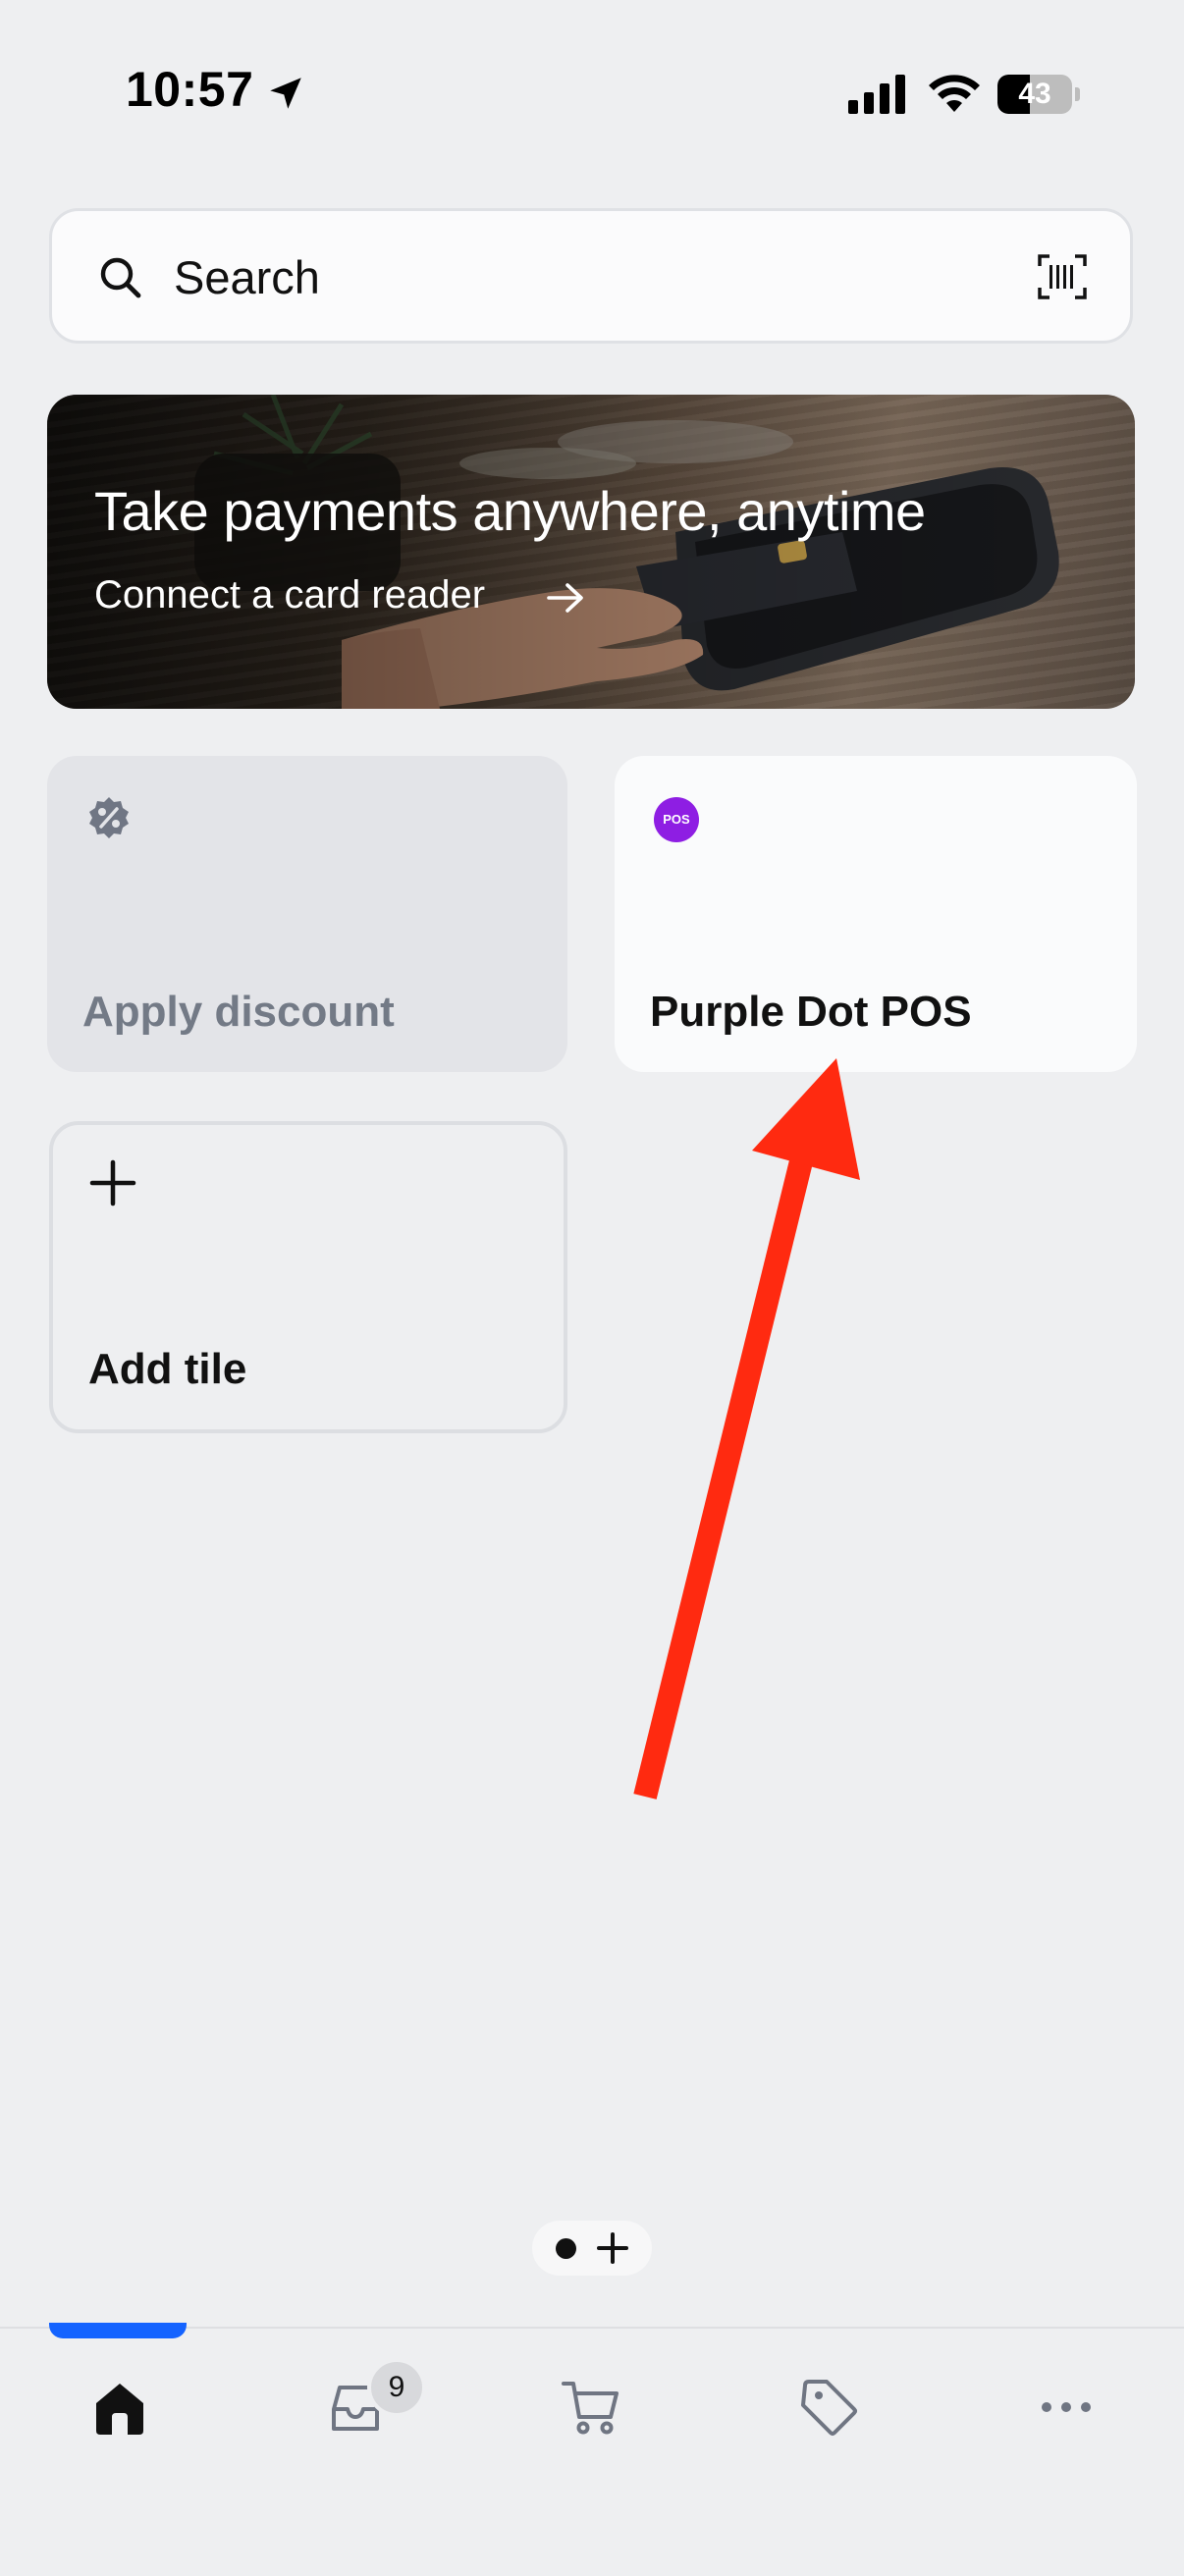  Describe the element at coordinates (238, 1012) in the screenshot. I see `apply-discount-label: Apply discount` at that location.